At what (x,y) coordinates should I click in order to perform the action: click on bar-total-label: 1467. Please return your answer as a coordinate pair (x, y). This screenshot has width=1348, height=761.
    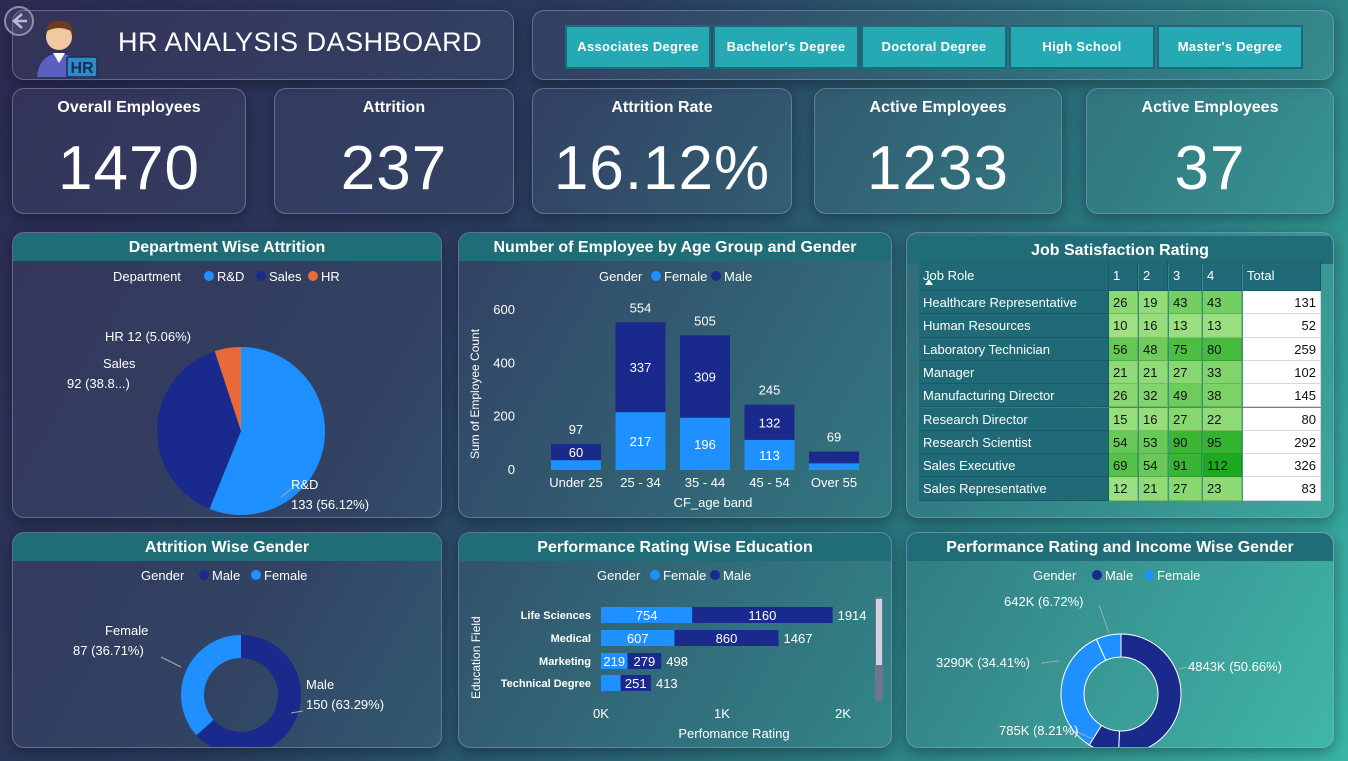
    Looking at the image, I should click on (798, 638).